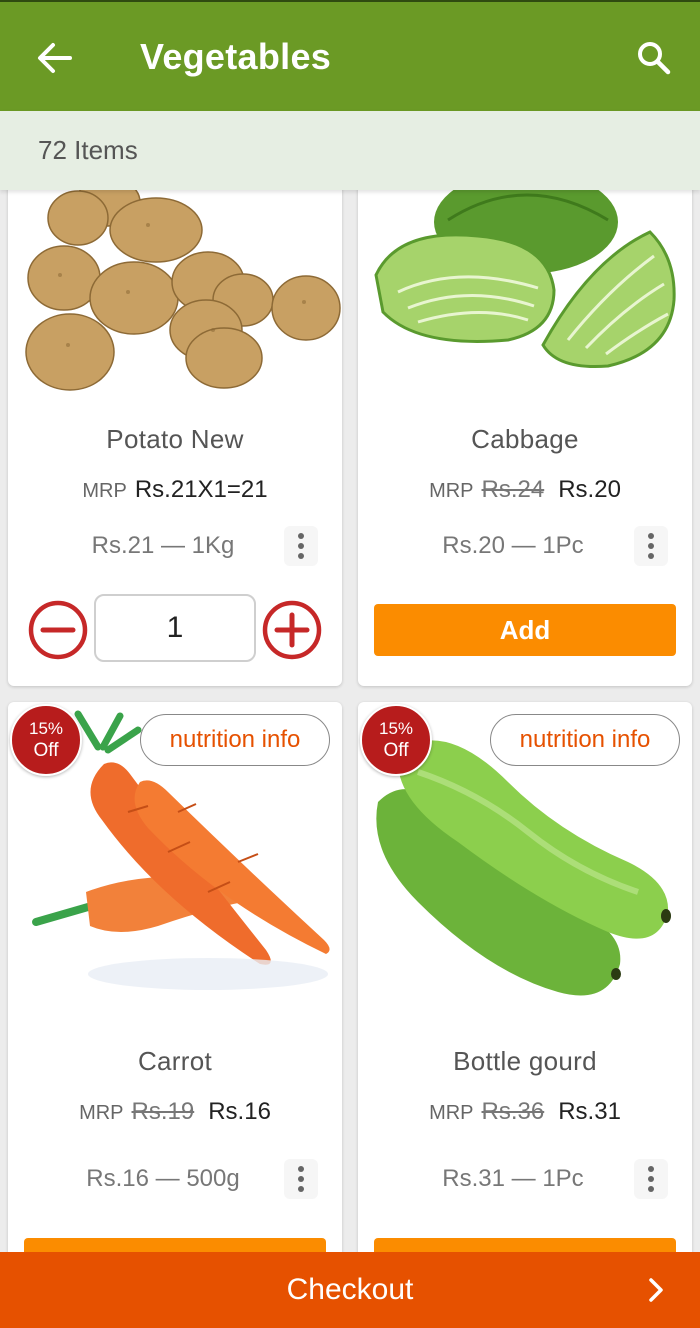  I want to click on unit-row: Rs.21 — 1Kg, so click(175, 546).